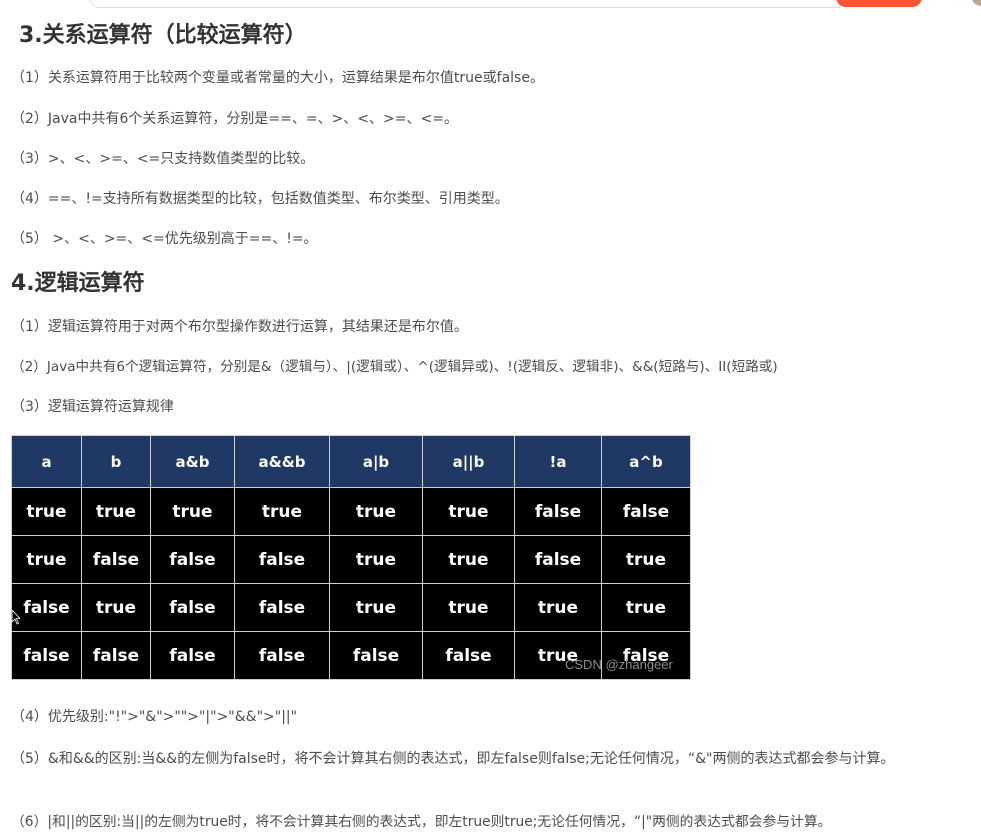 The height and width of the screenshot is (834, 981). I want to click on search-input, so click(465, 4).